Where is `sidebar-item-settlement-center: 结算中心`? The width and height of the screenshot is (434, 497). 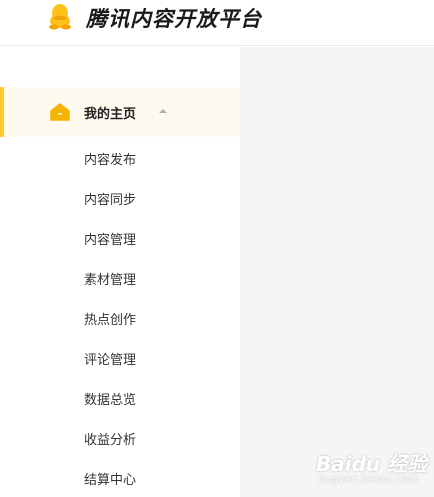 sidebar-item-settlement-center: 结算中心 is located at coordinates (120, 477).